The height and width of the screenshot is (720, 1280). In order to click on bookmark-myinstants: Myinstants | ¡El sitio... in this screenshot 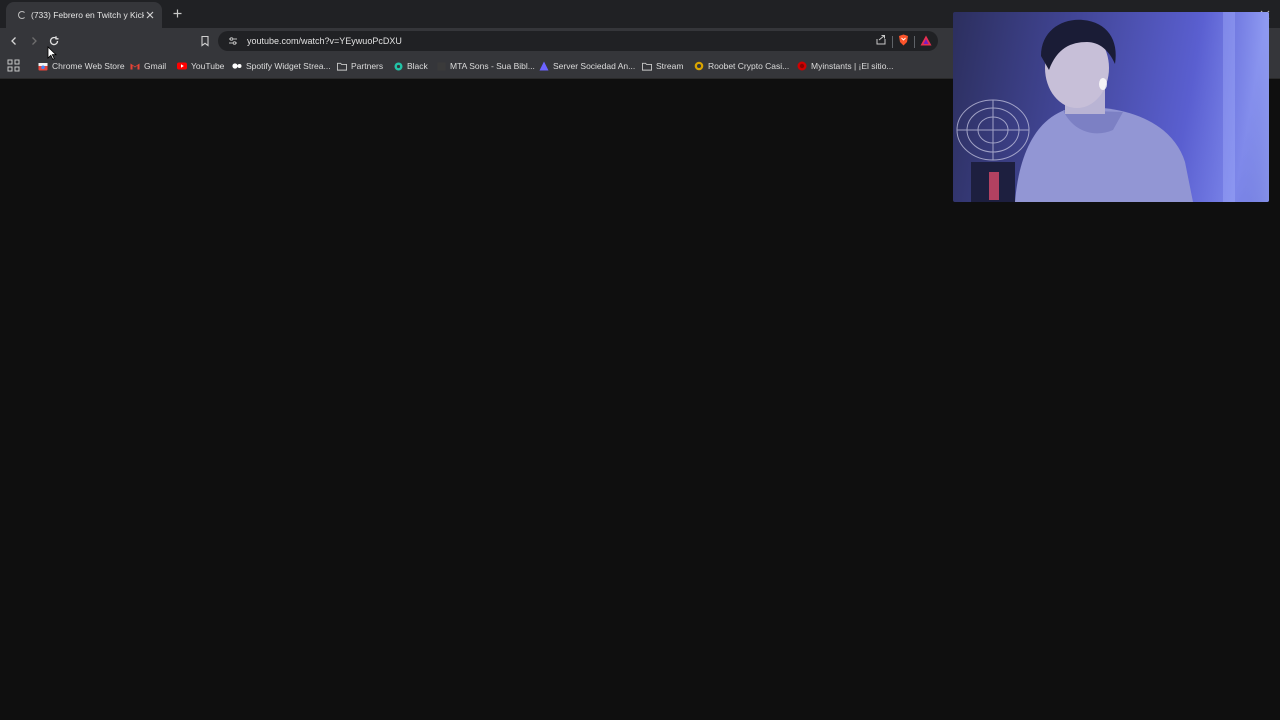, I will do `click(845, 66)`.